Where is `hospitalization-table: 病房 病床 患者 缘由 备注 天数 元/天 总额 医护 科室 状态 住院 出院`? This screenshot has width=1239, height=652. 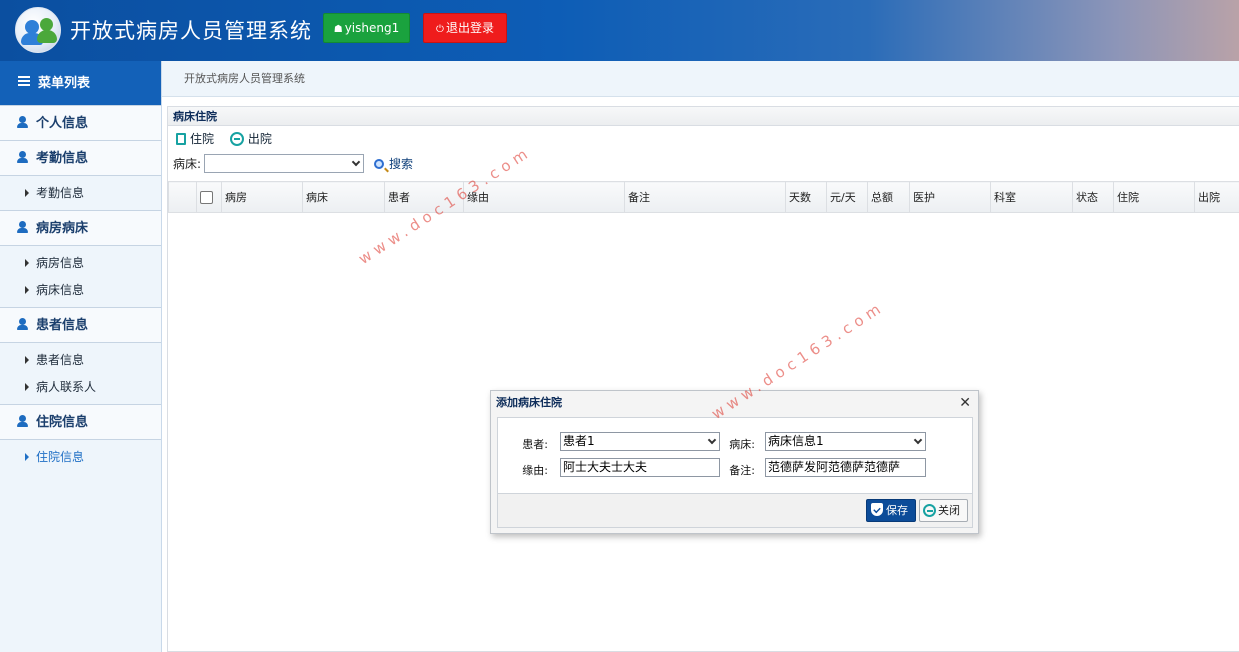 hospitalization-table: 病房 病床 患者 缘由 备注 天数 元/天 总额 医护 科室 状态 住院 出院 is located at coordinates (703, 197).